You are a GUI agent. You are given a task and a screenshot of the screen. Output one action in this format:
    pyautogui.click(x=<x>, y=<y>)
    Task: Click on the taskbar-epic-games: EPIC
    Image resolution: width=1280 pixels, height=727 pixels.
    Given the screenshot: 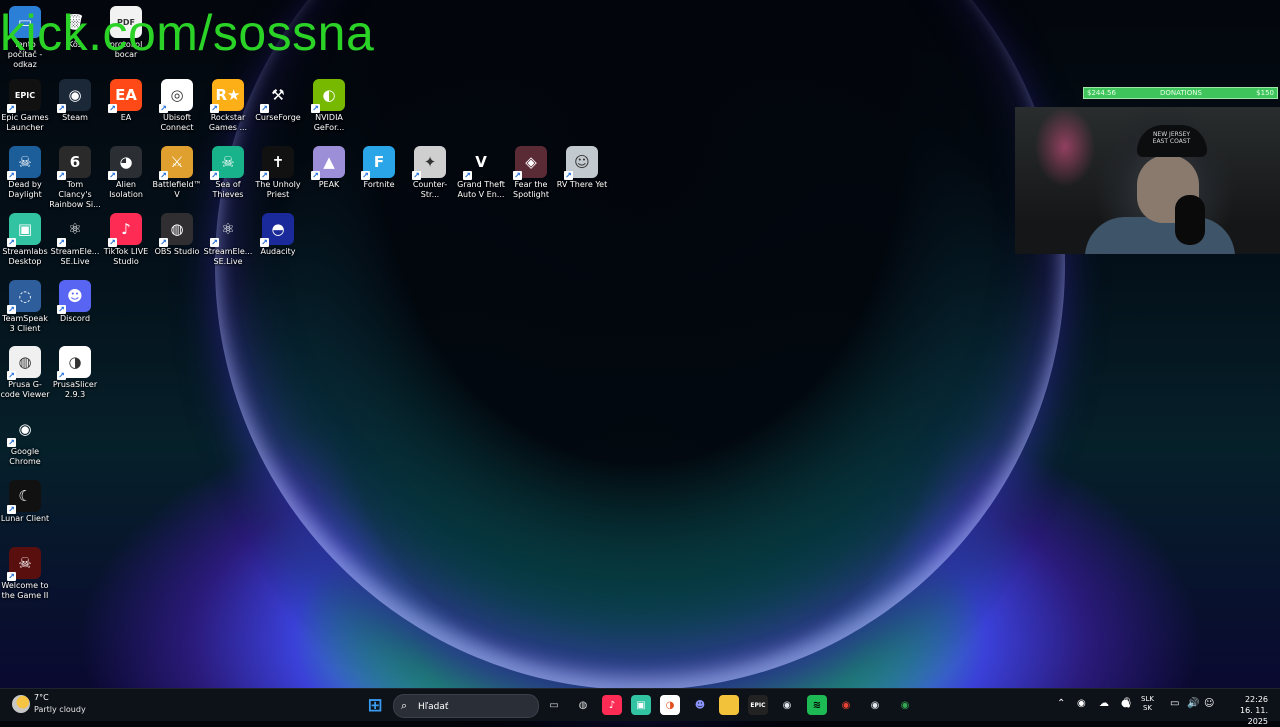 What is the action you would take?
    pyautogui.click(x=758, y=705)
    